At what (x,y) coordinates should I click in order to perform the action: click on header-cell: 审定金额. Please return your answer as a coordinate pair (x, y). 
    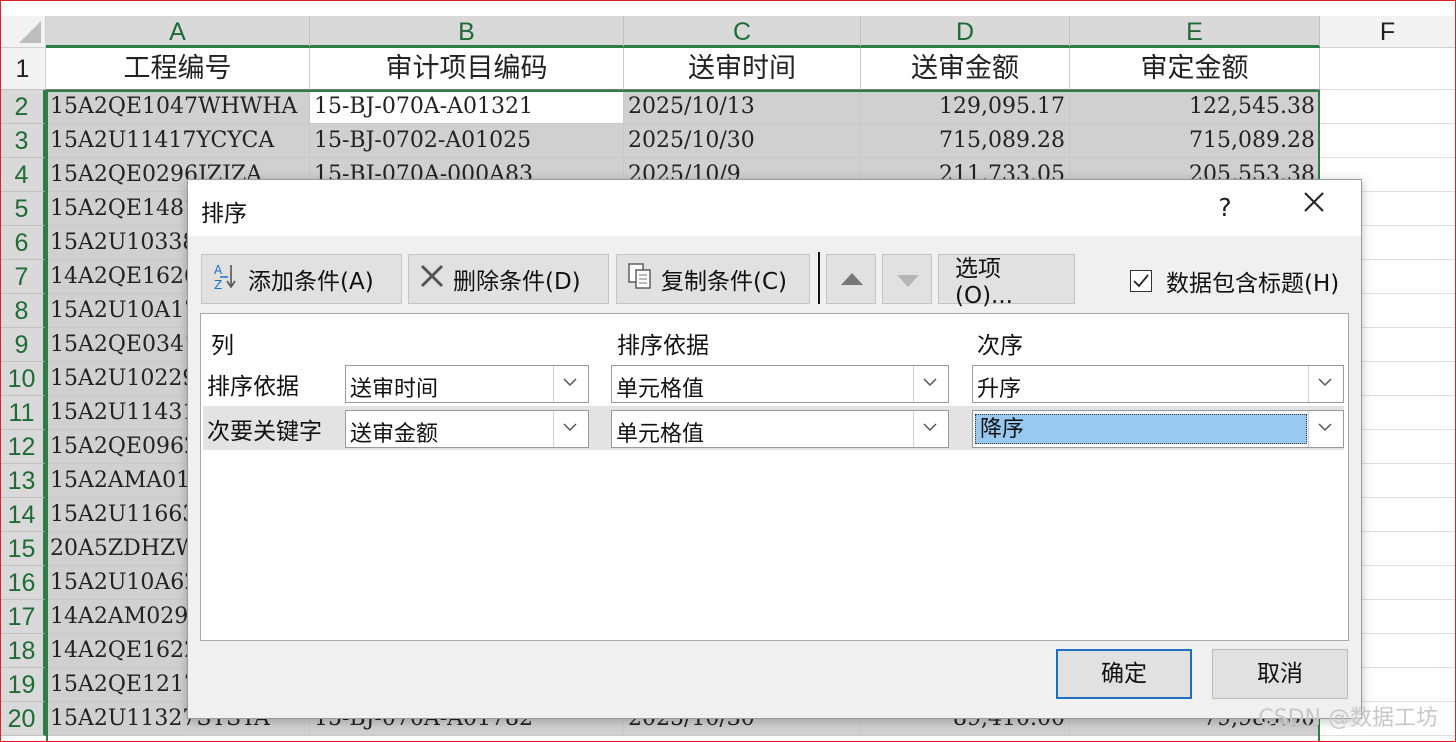
    Looking at the image, I should click on (1195, 69).